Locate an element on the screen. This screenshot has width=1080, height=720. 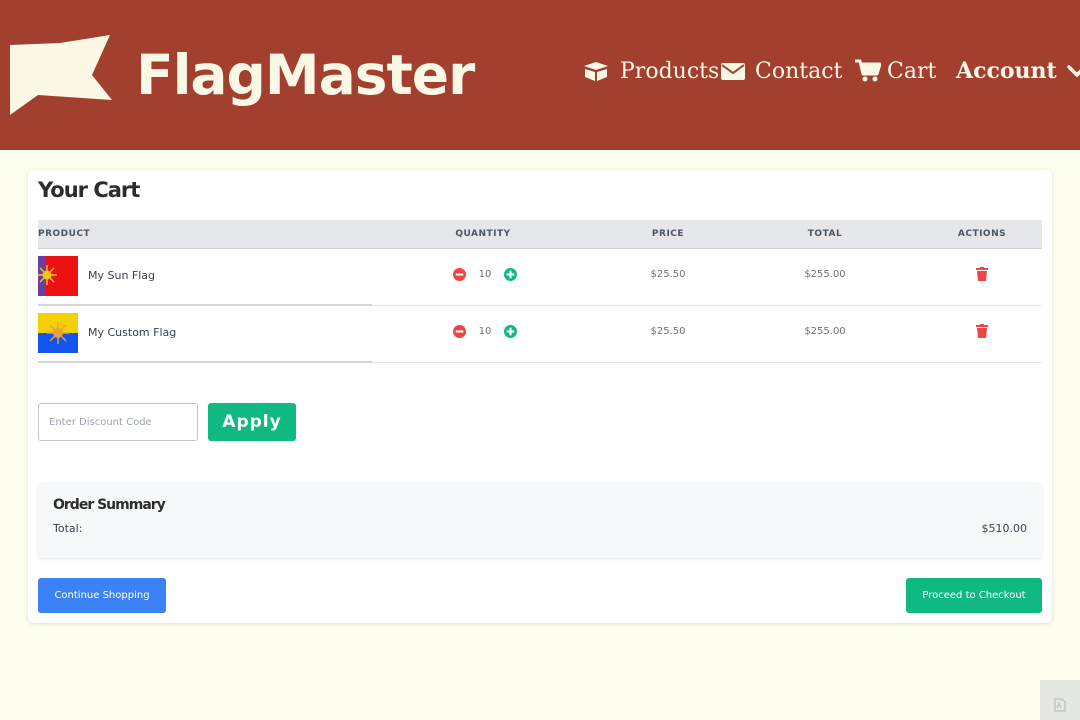
column-header-total: TOTAL is located at coordinates (825, 234).